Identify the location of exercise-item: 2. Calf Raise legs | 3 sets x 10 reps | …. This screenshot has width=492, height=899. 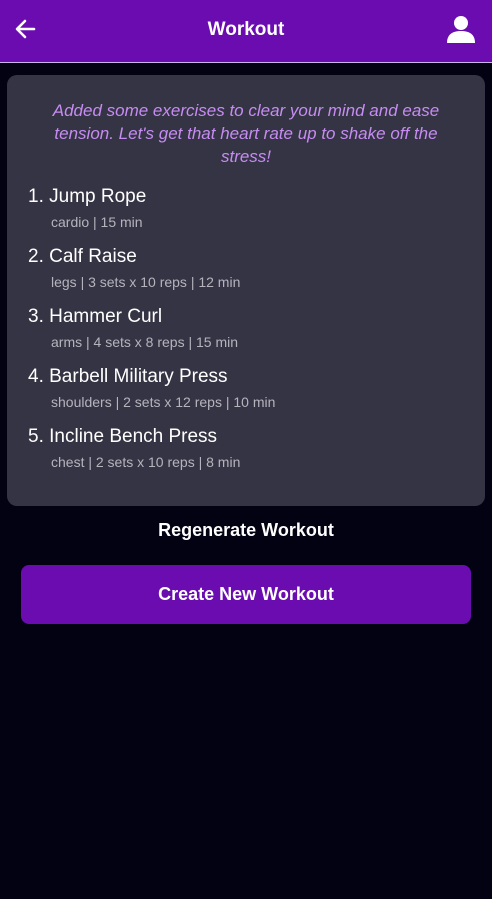
(248, 275).